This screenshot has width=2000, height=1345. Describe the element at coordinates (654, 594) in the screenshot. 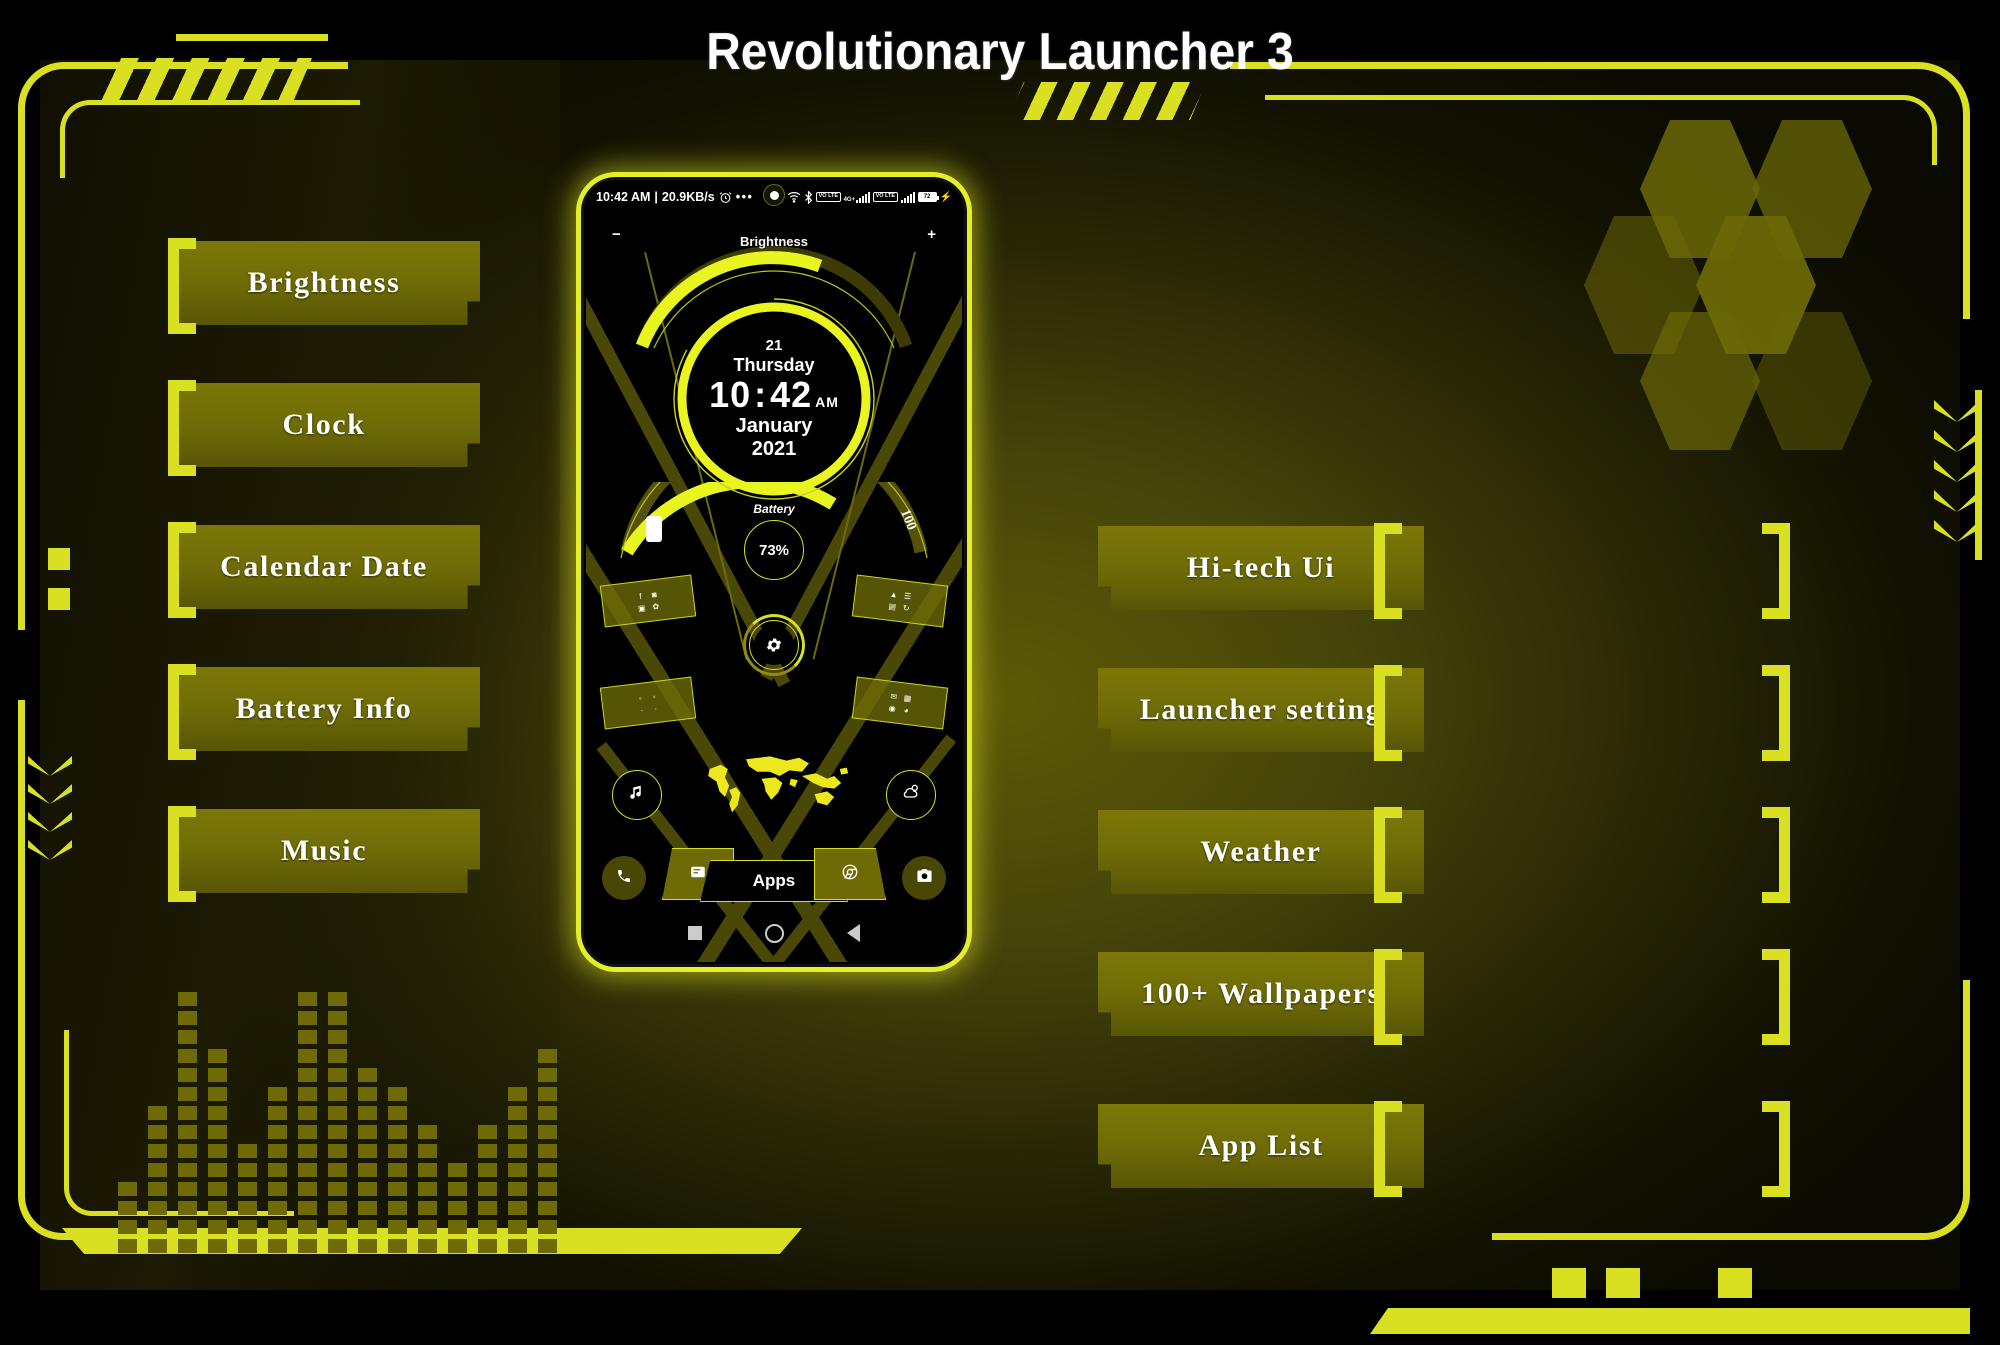

I see `instagram-icon: ◙` at that location.